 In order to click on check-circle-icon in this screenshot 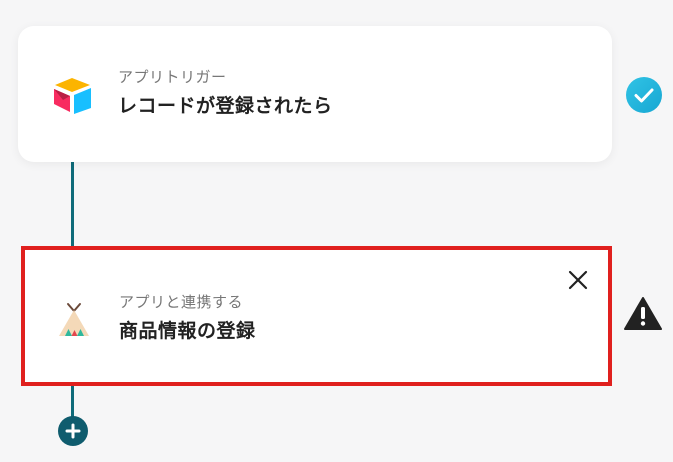, I will do `click(644, 95)`.